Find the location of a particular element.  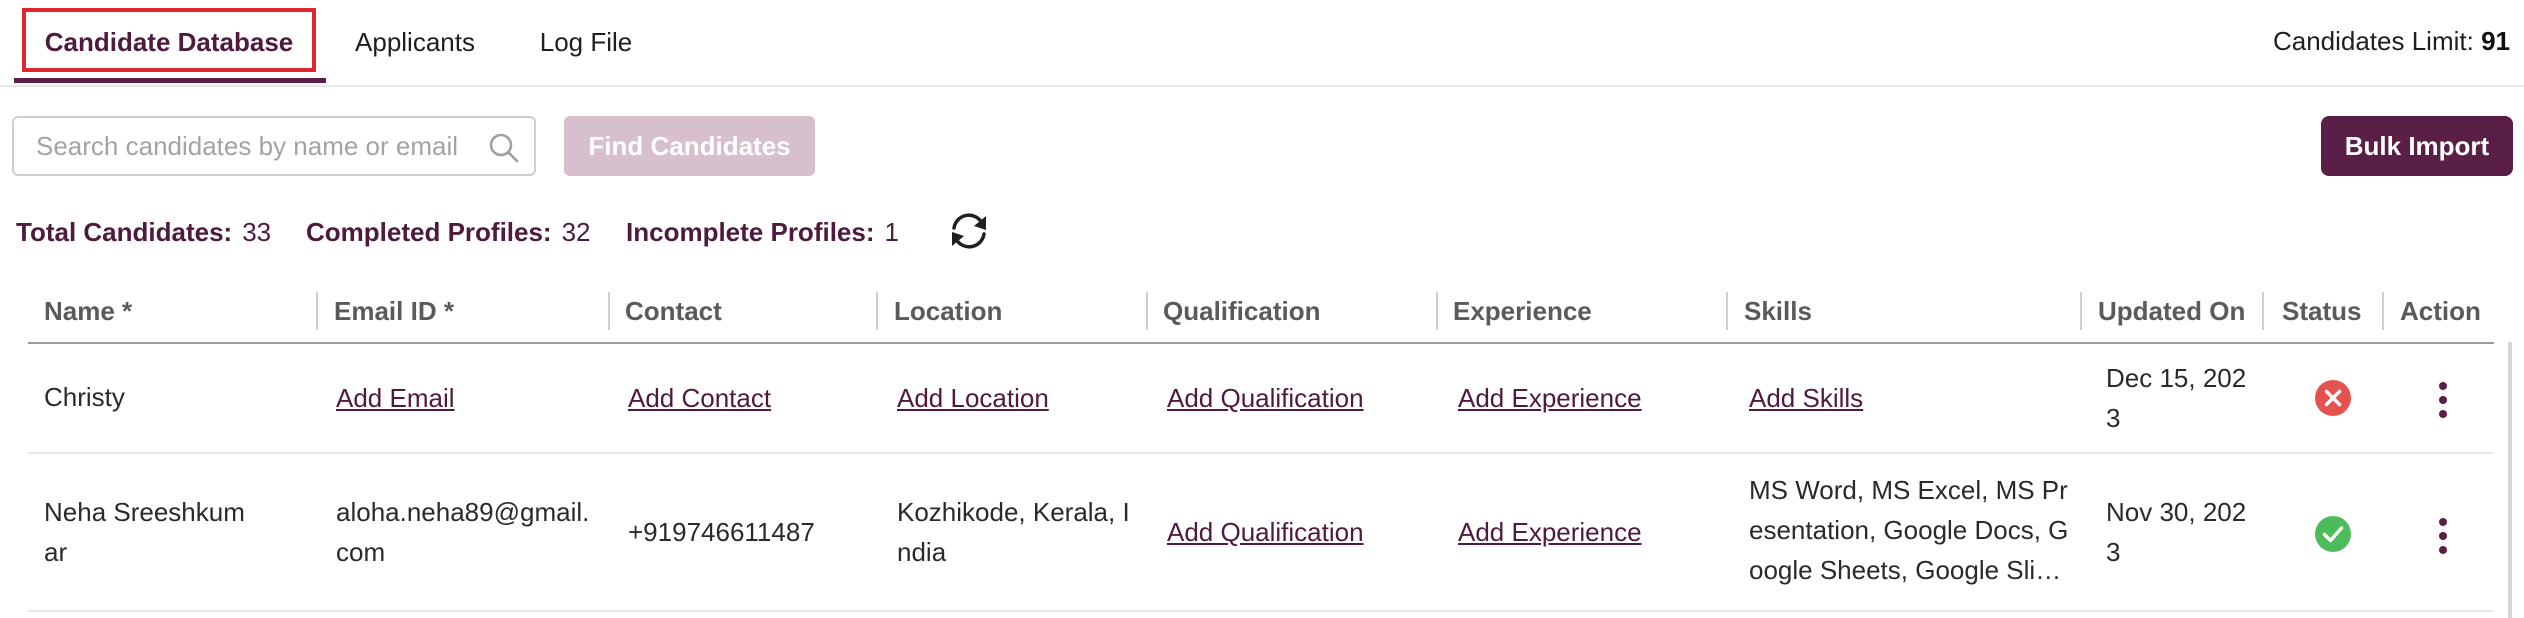

col-header-email: Email ID * is located at coordinates (394, 311).